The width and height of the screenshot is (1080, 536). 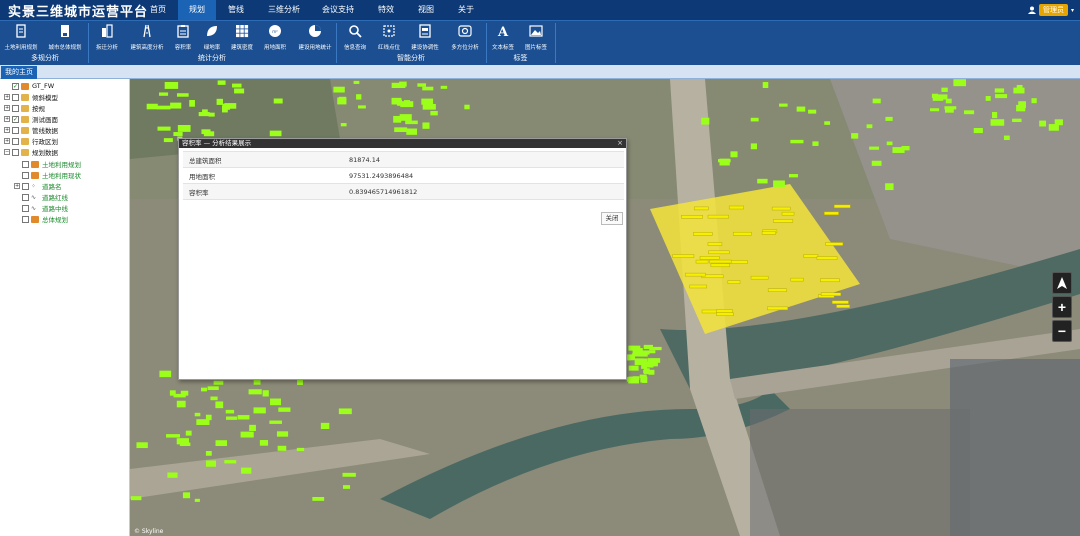 What do you see at coordinates (275, 37) in the screenshot?
I see `tool-land-area: m² 用地面积` at bounding box center [275, 37].